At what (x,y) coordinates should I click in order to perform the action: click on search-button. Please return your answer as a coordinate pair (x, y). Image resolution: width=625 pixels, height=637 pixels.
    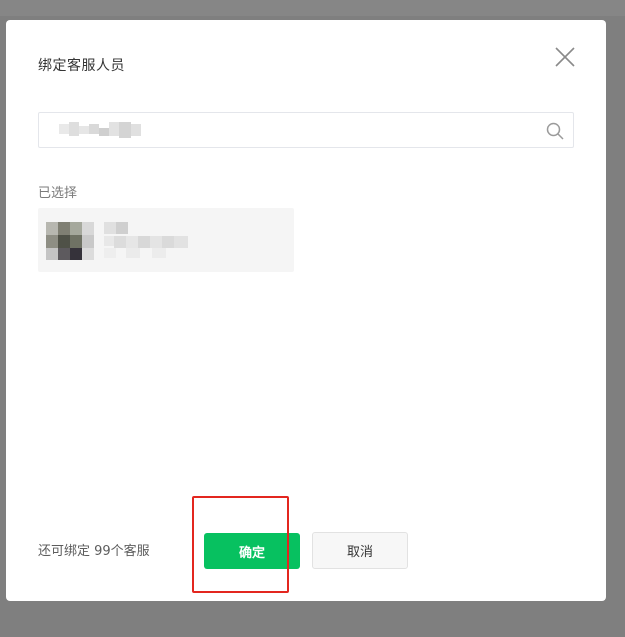
    Looking at the image, I should click on (555, 131).